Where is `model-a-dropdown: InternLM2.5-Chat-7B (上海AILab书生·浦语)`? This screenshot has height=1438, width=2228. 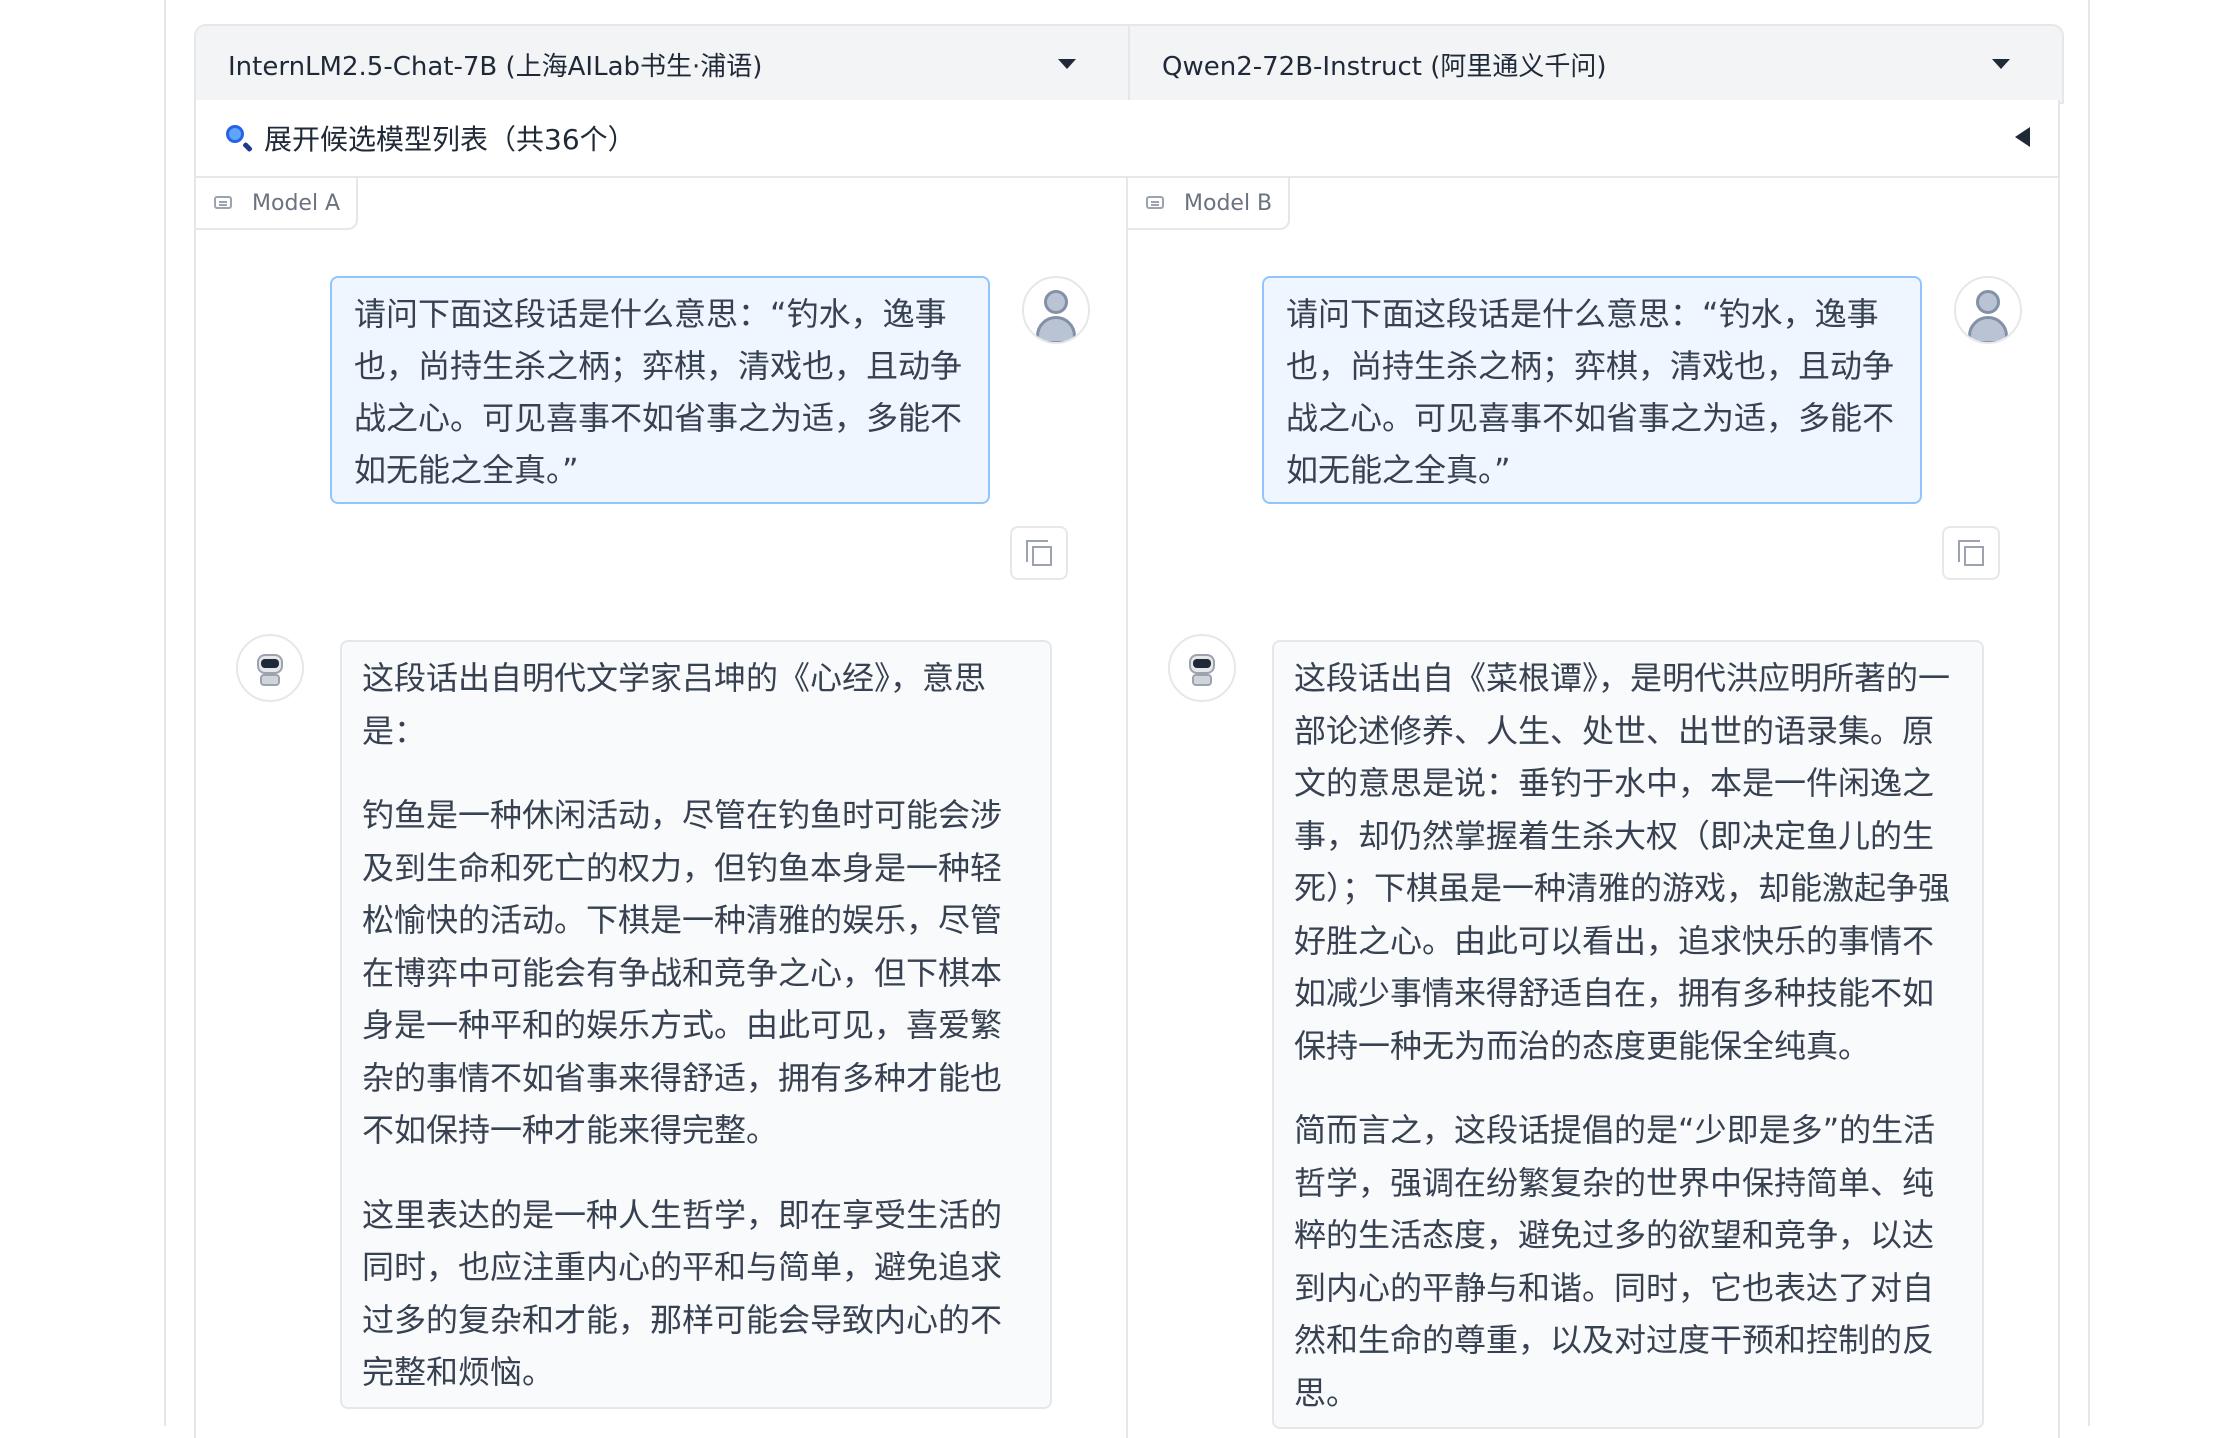
model-a-dropdown: InternLM2.5-Chat-7B (上海AILab书生·浦语) is located at coordinates (662, 64).